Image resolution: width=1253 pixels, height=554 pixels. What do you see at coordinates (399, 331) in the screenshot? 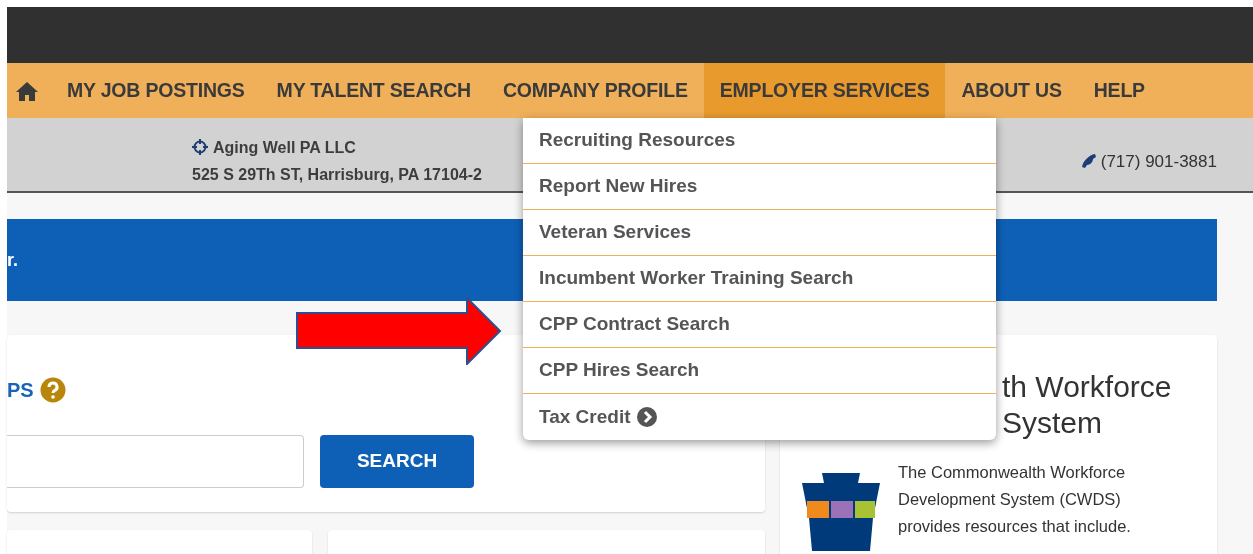
I see `arrow-icon` at bounding box center [399, 331].